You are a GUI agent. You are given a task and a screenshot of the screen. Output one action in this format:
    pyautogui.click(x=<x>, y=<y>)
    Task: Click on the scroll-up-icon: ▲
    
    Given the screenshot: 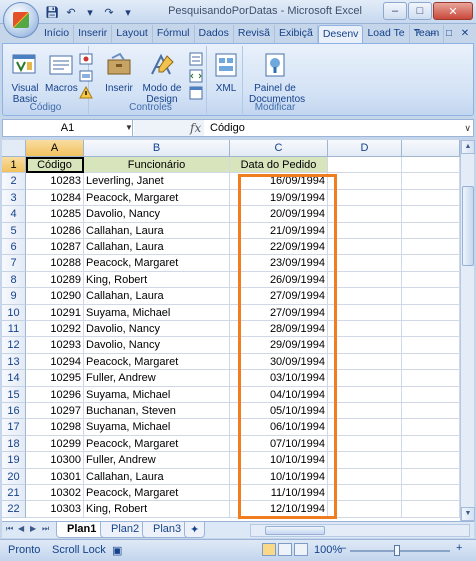 What is the action you would take?
    pyautogui.click(x=468, y=147)
    